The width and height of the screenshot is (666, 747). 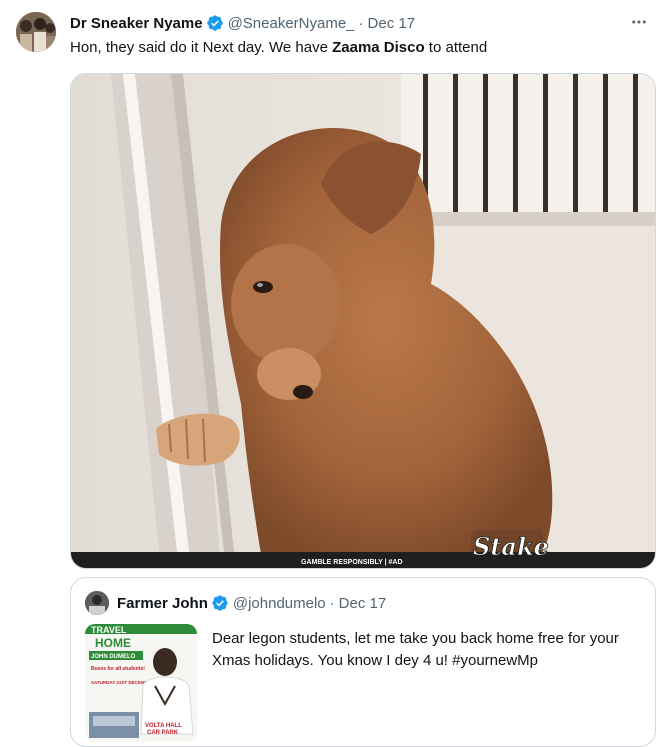 I want to click on quoted-author-name: Farmer John, so click(x=162, y=603).